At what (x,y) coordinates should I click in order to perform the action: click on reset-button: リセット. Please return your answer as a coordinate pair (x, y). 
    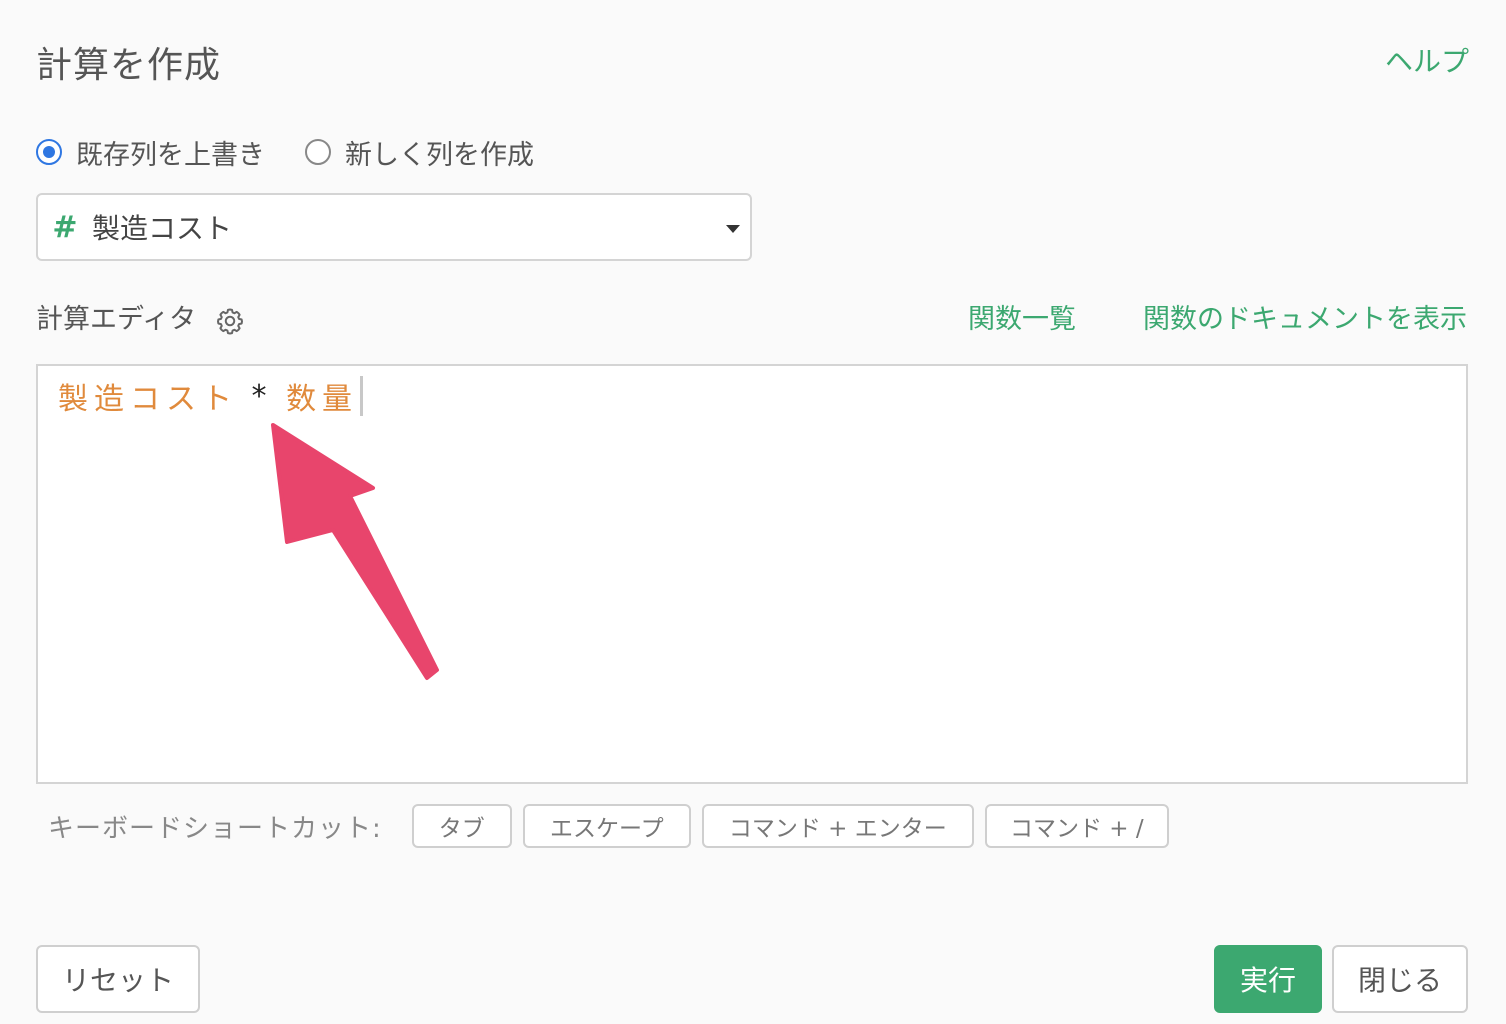
    Looking at the image, I should click on (118, 979).